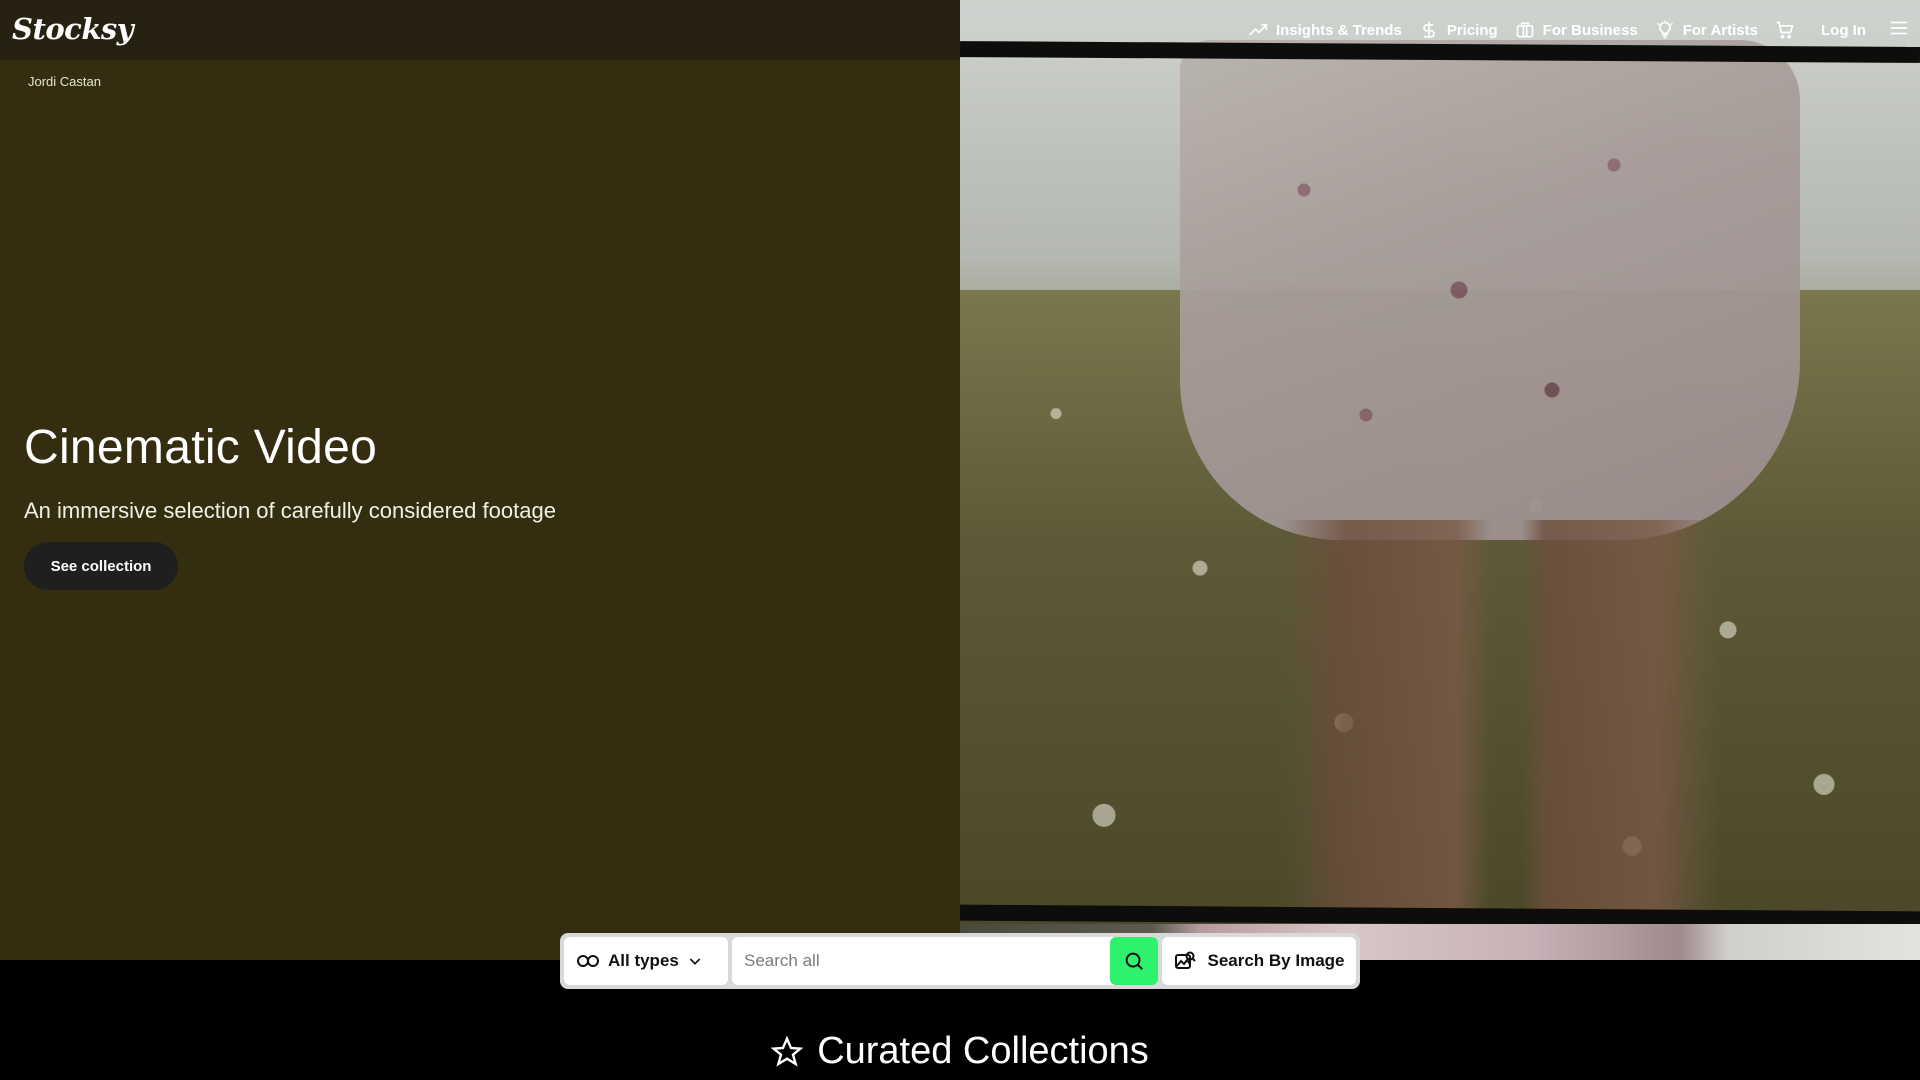  I want to click on briefcase-icon, so click(1525, 30).